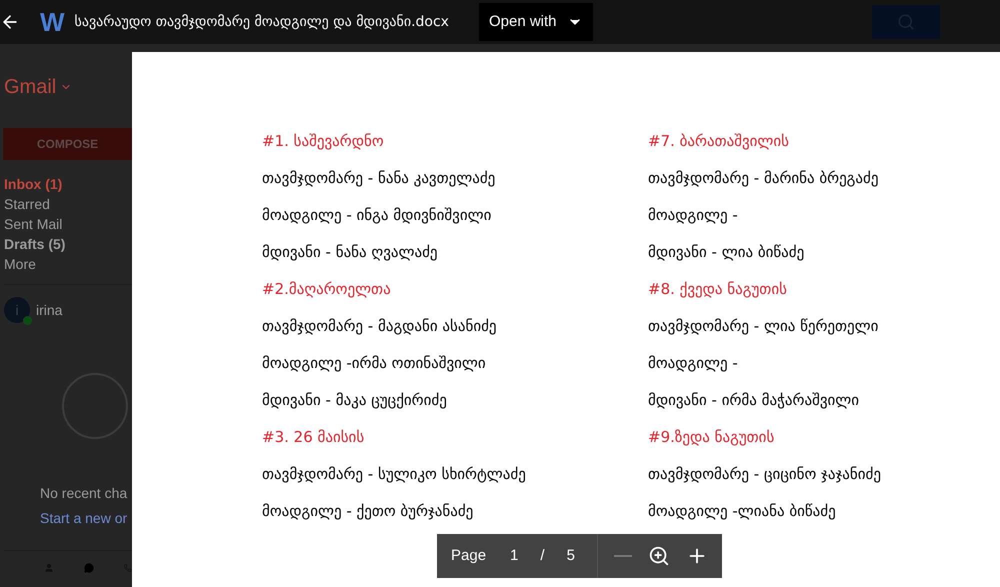 The width and height of the screenshot is (1000, 587). What do you see at coordinates (313, 437) in the screenshot?
I see `section-heading: #3. 26 მაისის` at bounding box center [313, 437].